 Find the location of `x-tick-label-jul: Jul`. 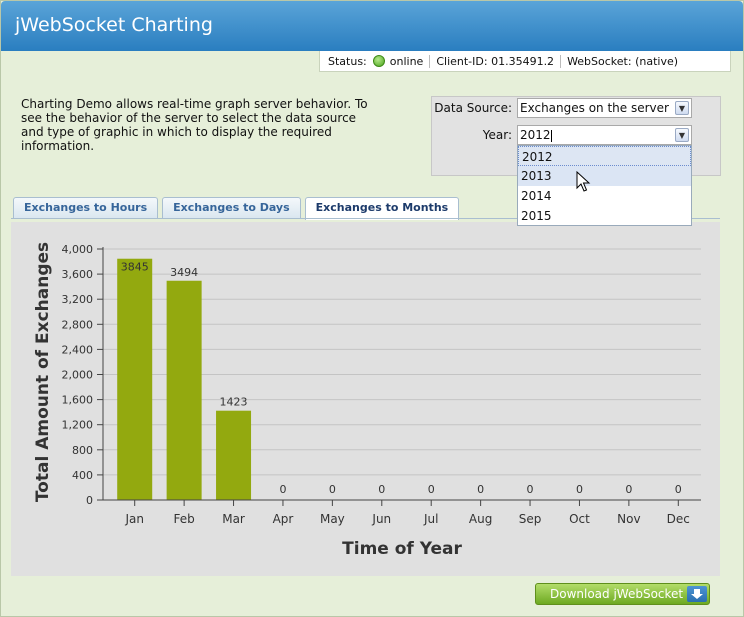

x-tick-label-jul: Jul is located at coordinates (430, 519).